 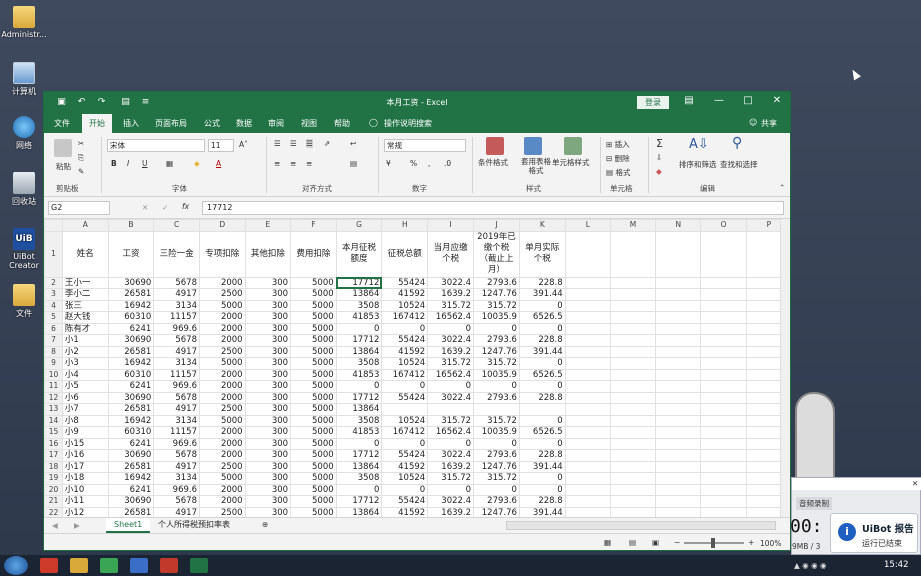 I want to click on header-cell: 姓名, so click(x=85, y=254).